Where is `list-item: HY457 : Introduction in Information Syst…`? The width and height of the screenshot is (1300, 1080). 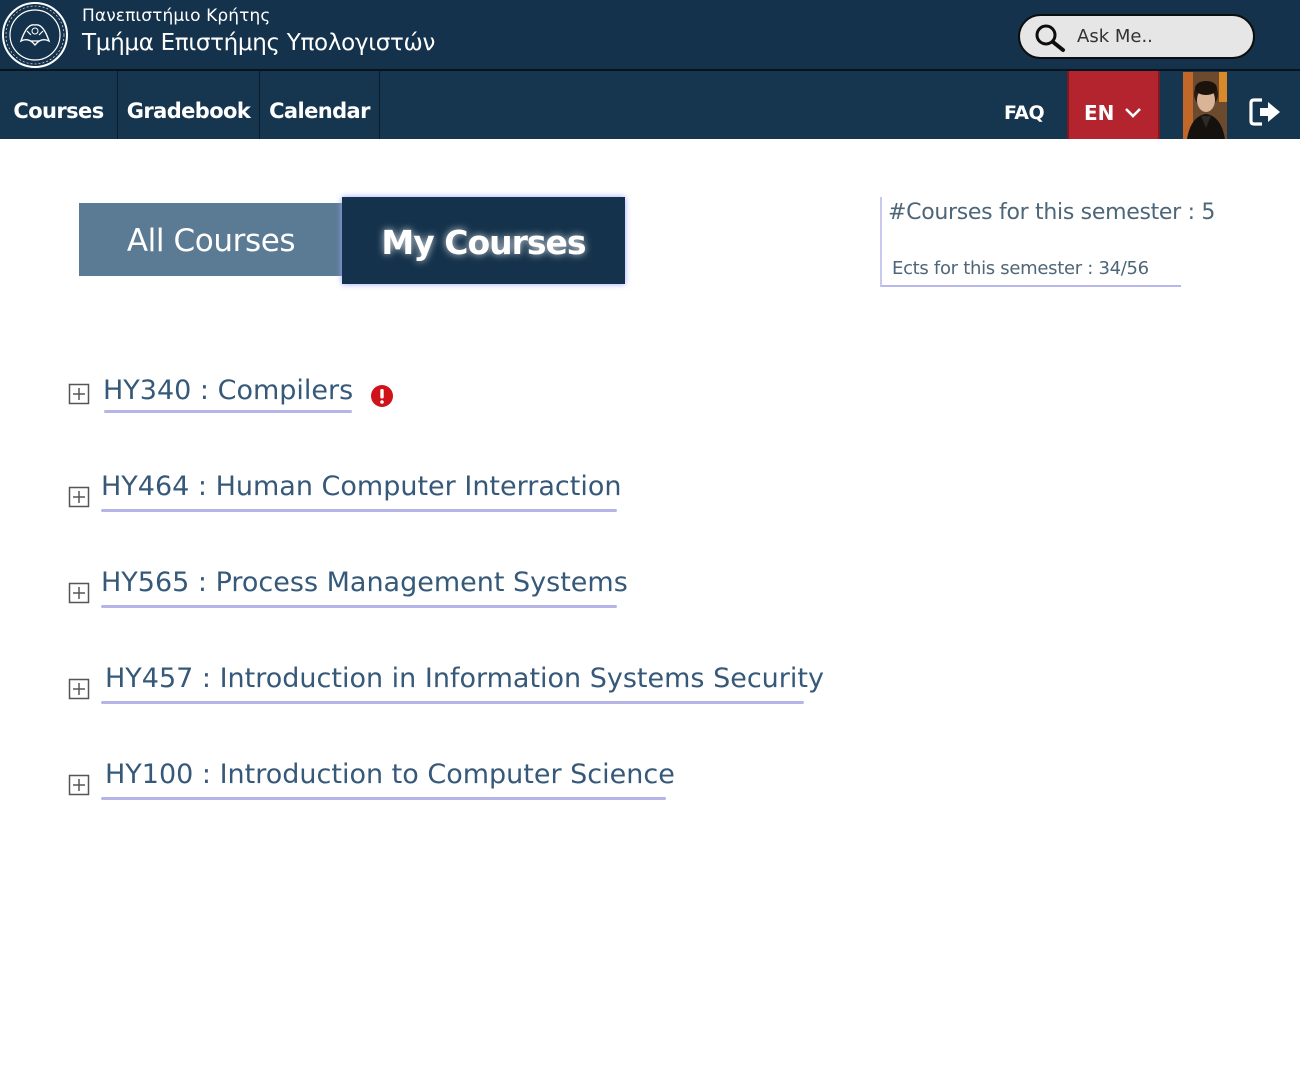
list-item: HY457 : Introduction in Information Syst… is located at coordinates (450, 688).